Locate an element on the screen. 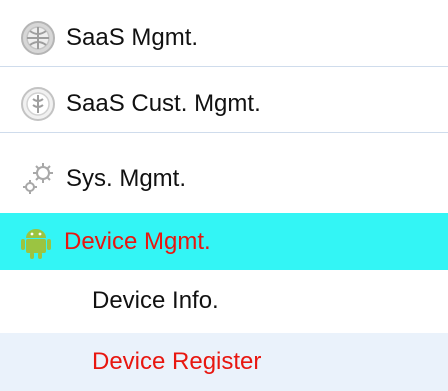 This screenshot has width=448, height=391. submenu-item-device-register: Device Register is located at coordinates (224, 362).